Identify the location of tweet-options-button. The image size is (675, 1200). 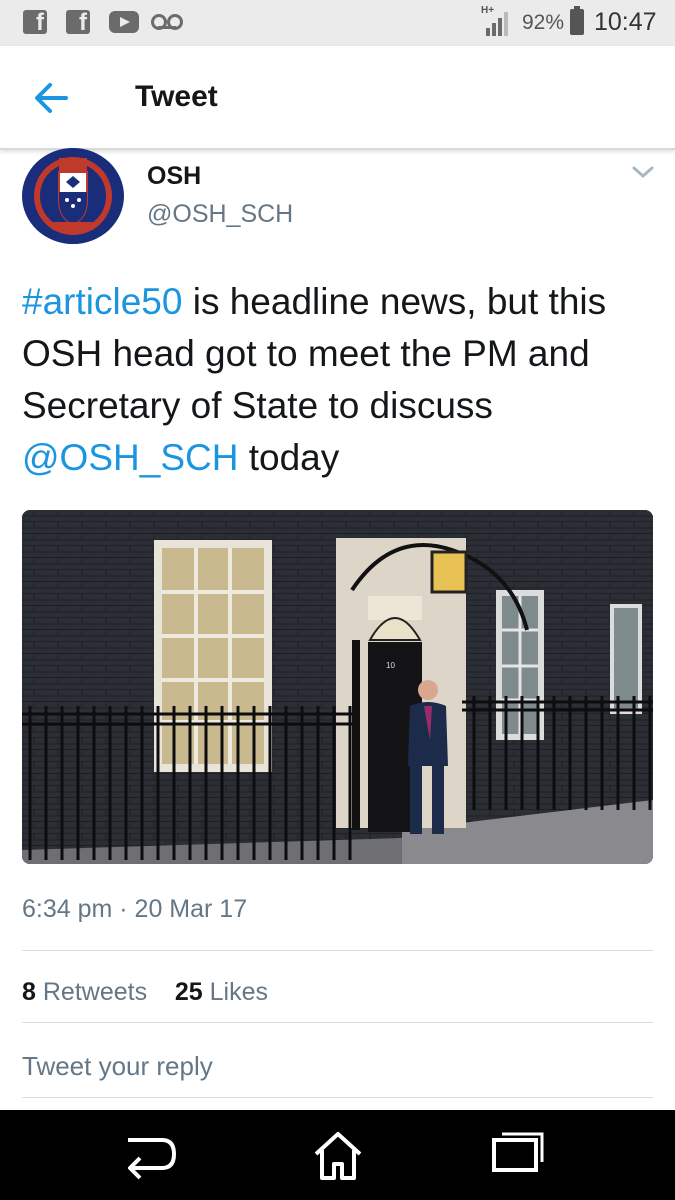
(643, 172).